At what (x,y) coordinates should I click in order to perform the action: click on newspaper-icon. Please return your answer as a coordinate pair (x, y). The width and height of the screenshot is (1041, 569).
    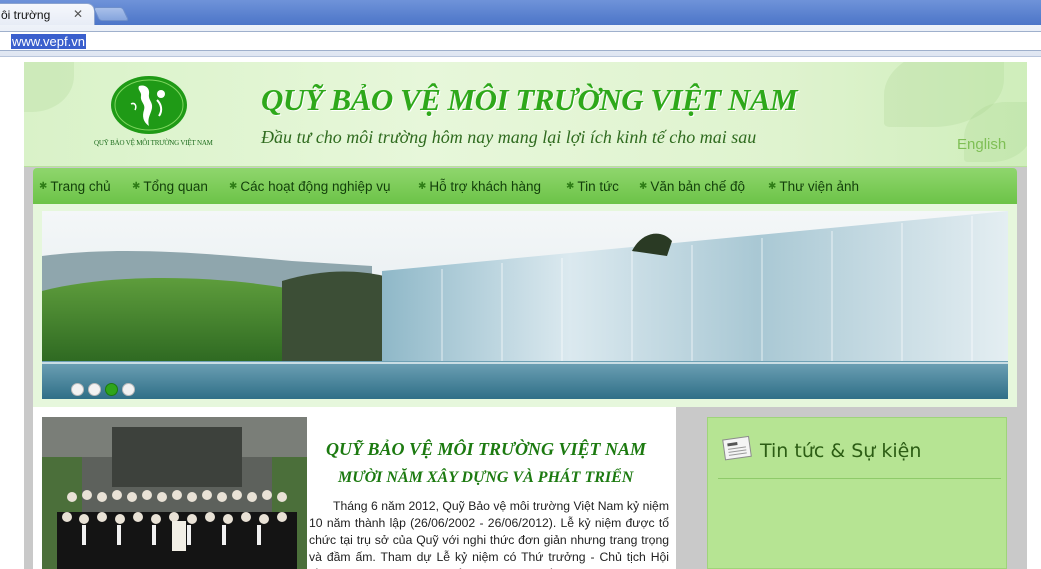
    Looking at the image, I should click on (737, 448).